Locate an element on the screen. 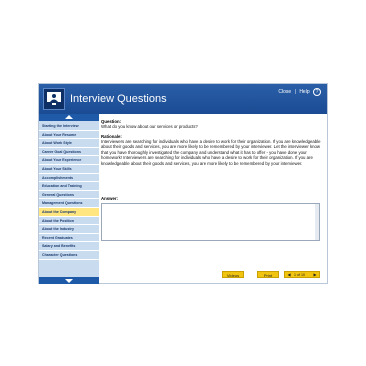 The height and width of the screenshot is (366, 366). sidebar-item: Education and Training is located at coordinates (69, 186).